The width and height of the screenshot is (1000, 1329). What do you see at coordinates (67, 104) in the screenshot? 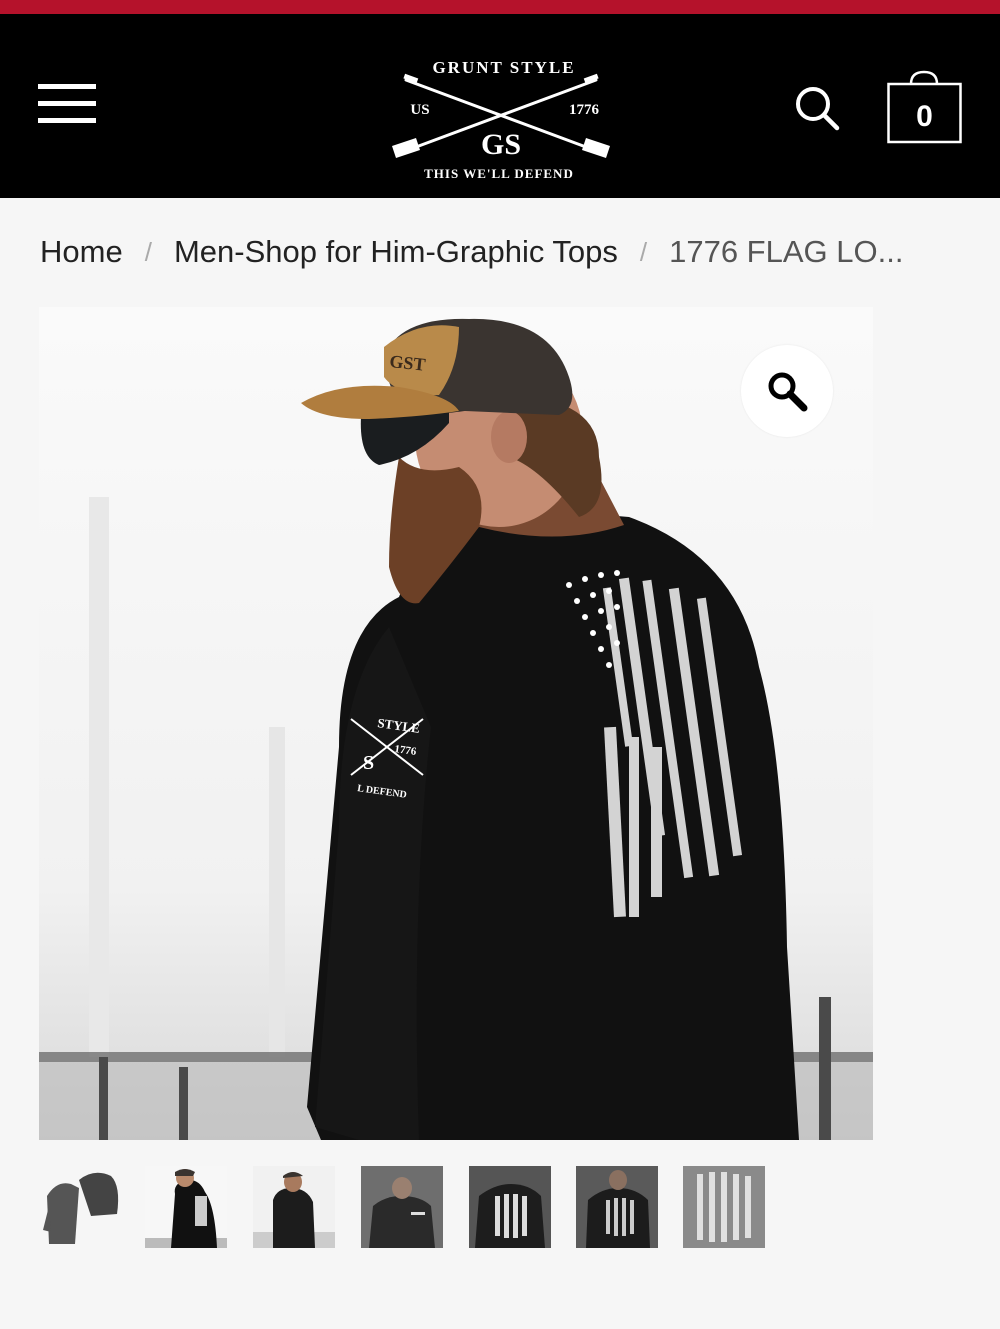
I see `menu-button` at bounding box center [67, 104].